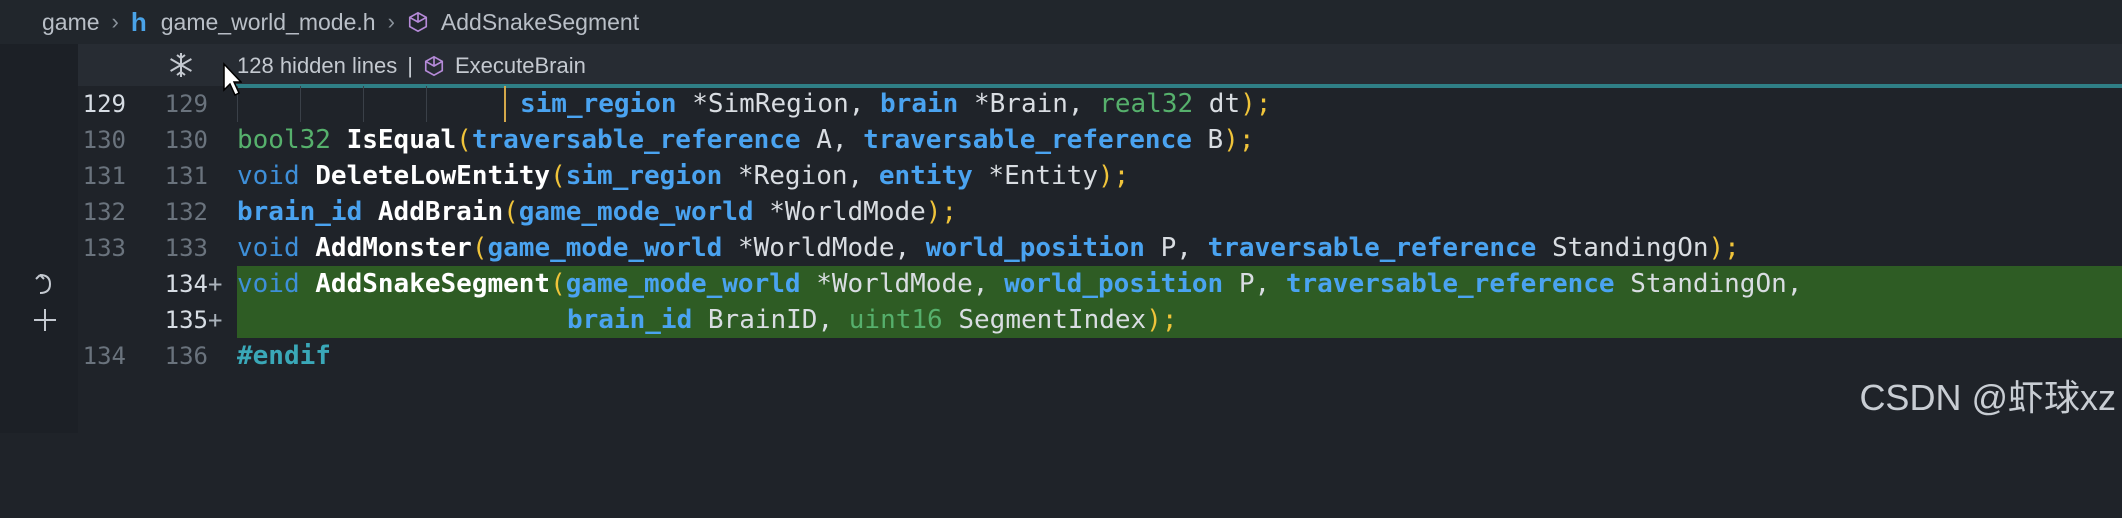 This screenshot has width=2122, height=518. What do you see at coordinates (1146, 104) in the screenshot?
I see `type-token: real32` at bounding box center [1146, 104].